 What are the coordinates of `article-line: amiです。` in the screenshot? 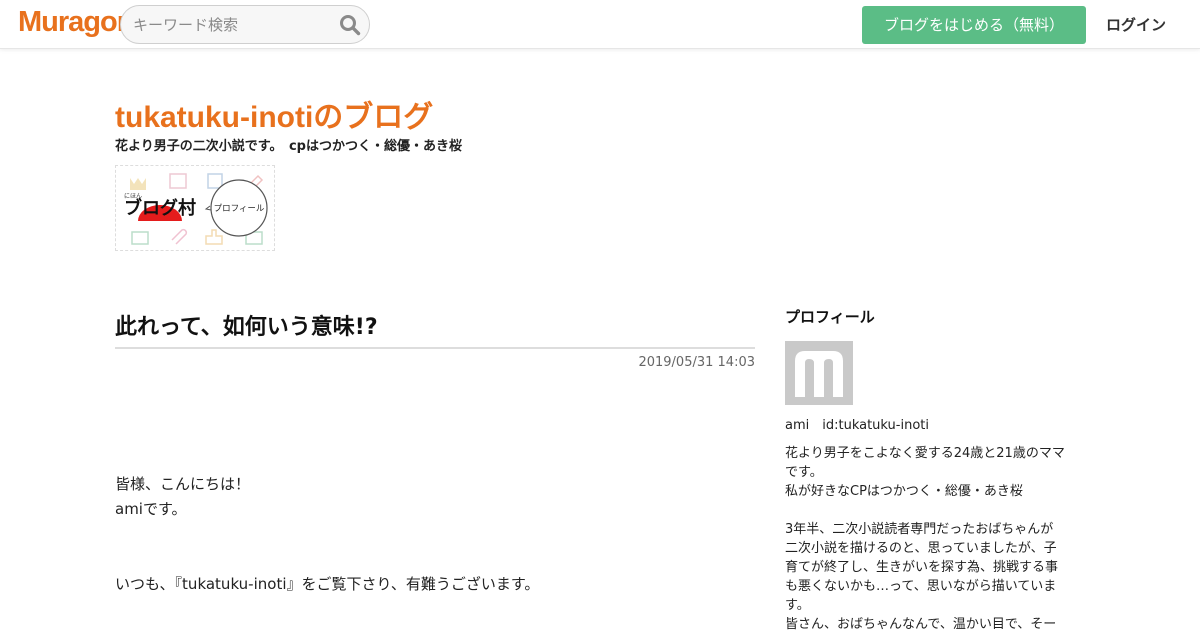 It's located at (151, 509).